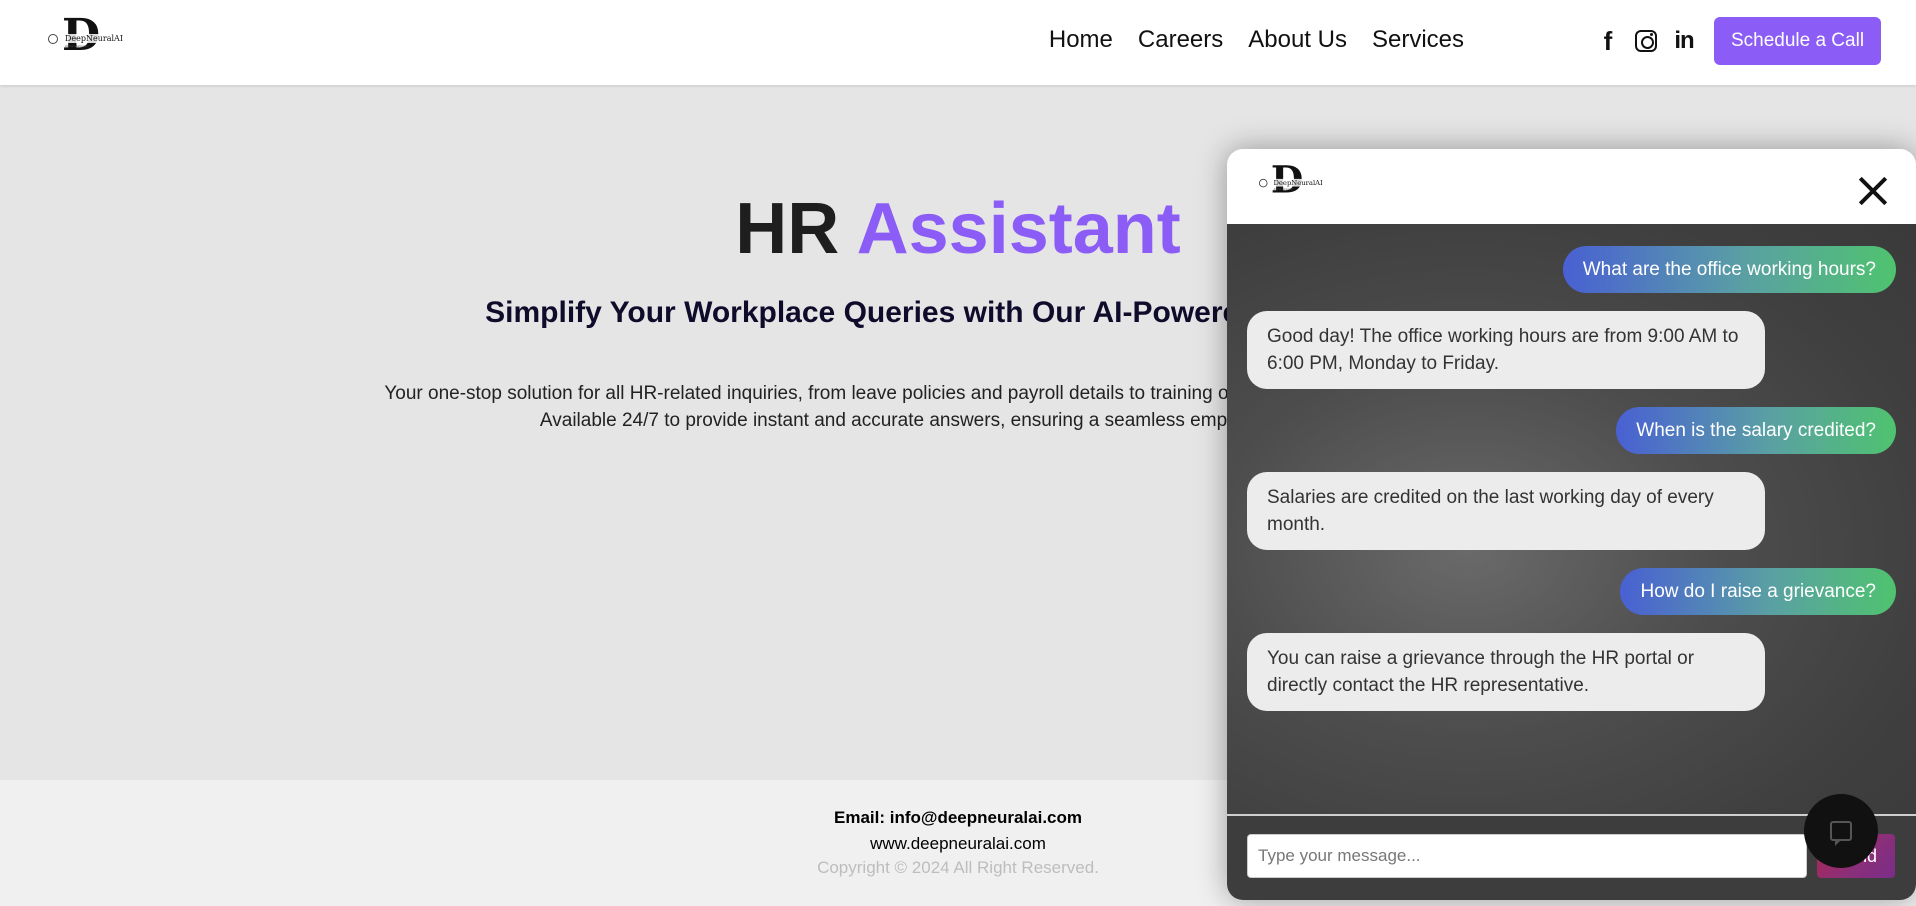 This screenshot has width=1916, height=906. I want to click on instagram-link, so click(1646, 41).